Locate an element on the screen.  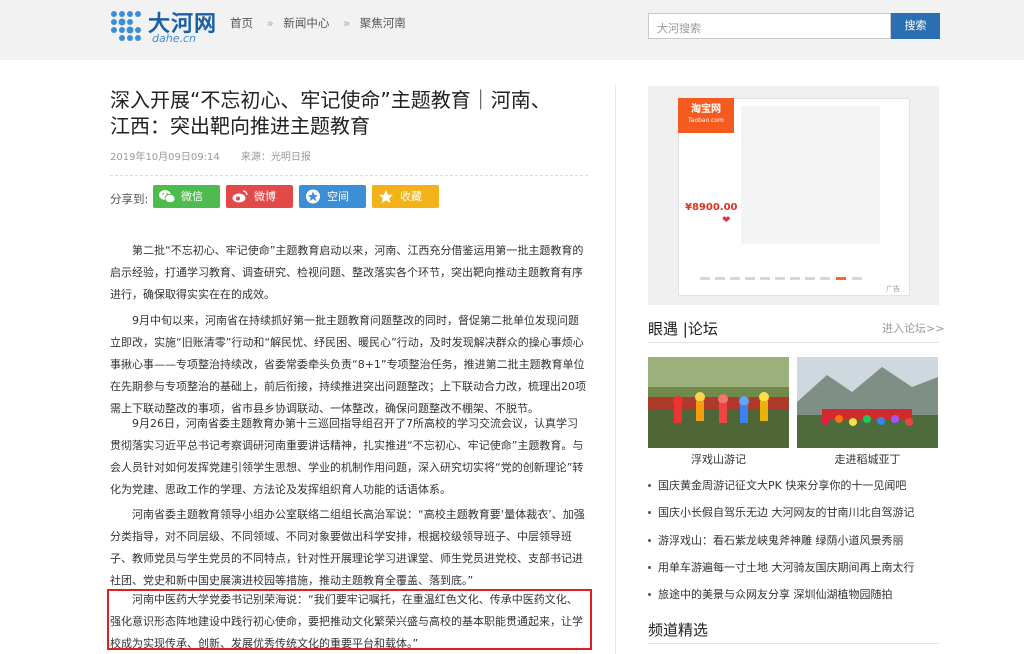
section-title-channel: 频道精选 is located at coordinates (678, 630).